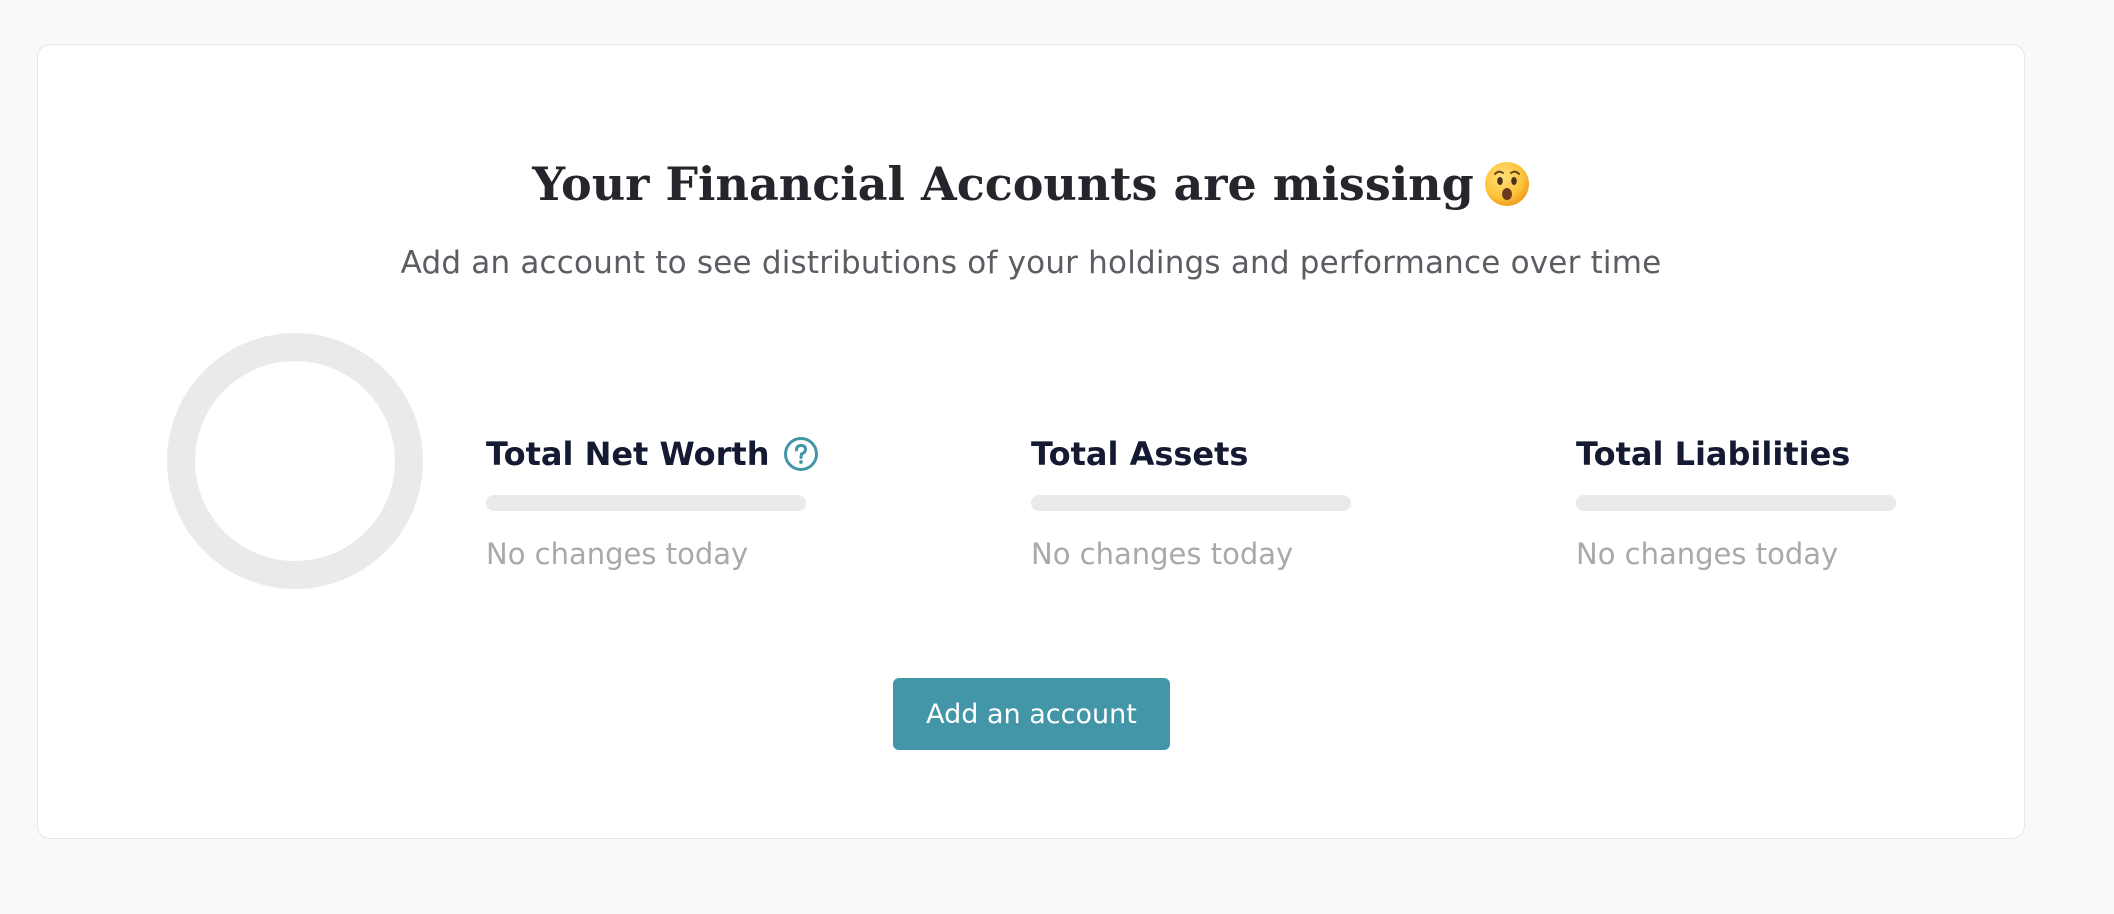  I want to click on stat-total-liabilities: Total Liabilities No changes today, so click(1736, 501).